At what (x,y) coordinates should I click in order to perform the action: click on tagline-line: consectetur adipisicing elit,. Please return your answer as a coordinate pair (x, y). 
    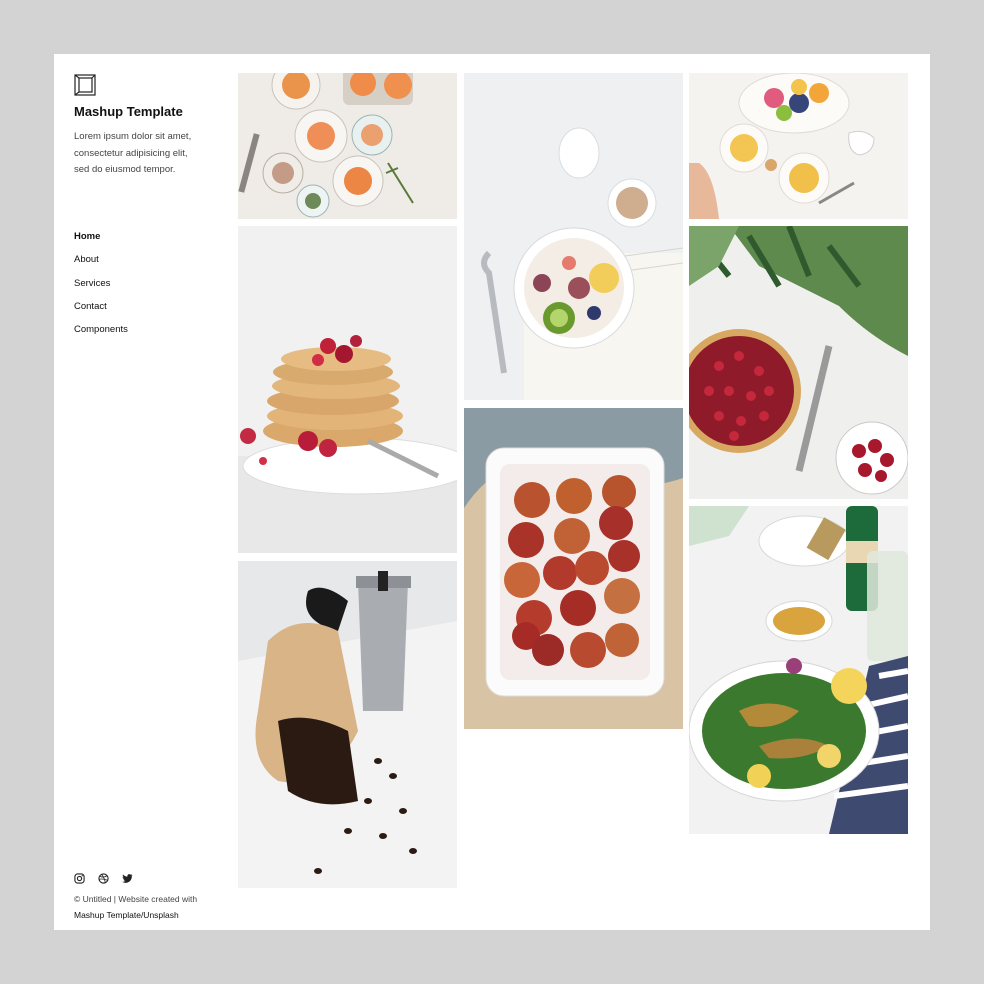
    Looking at the image, I should click on (131, 153).